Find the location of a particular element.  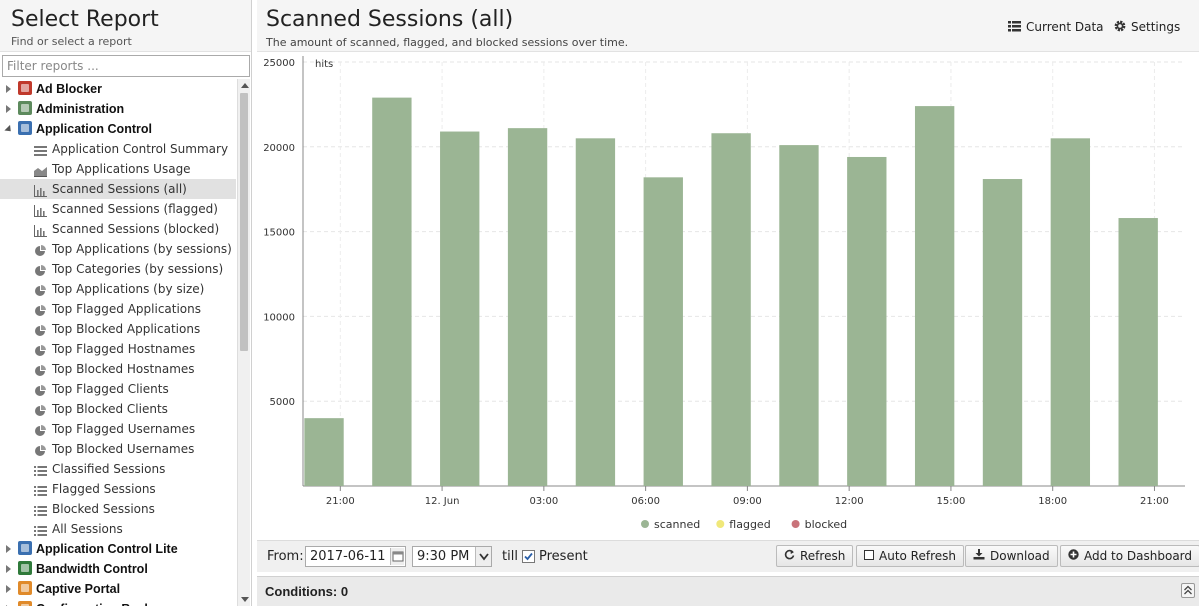

from-time-select: 9:30 PM is located at coordinates (452, 556).